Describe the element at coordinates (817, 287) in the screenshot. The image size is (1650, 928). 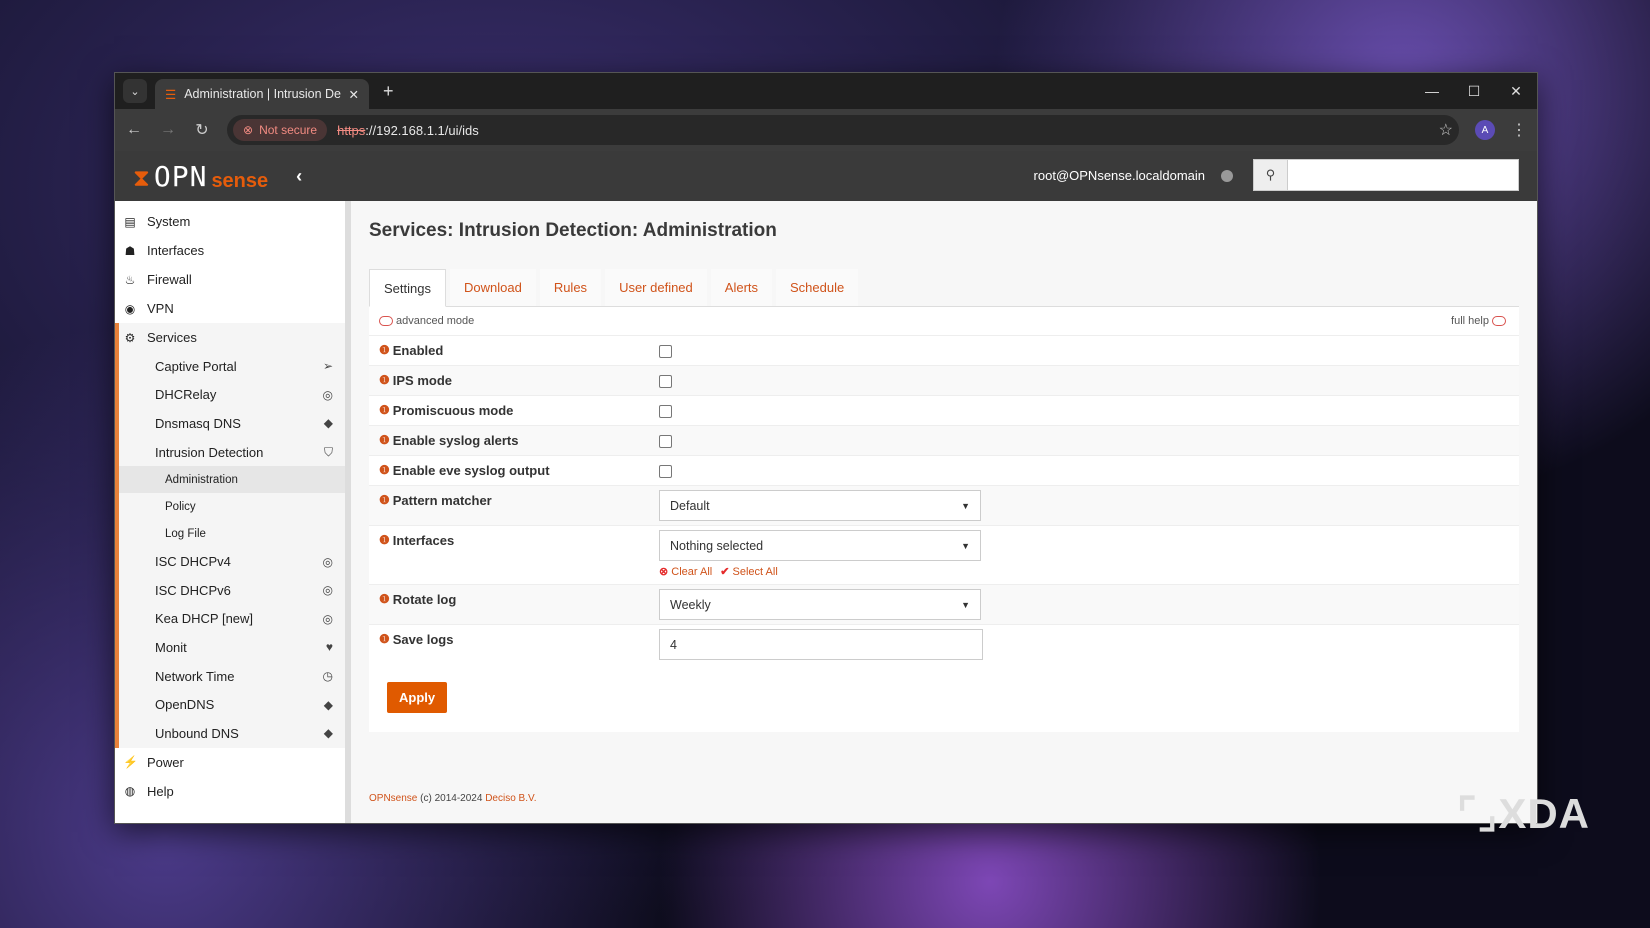
I see `tab-schedule: Schedule` at that location.